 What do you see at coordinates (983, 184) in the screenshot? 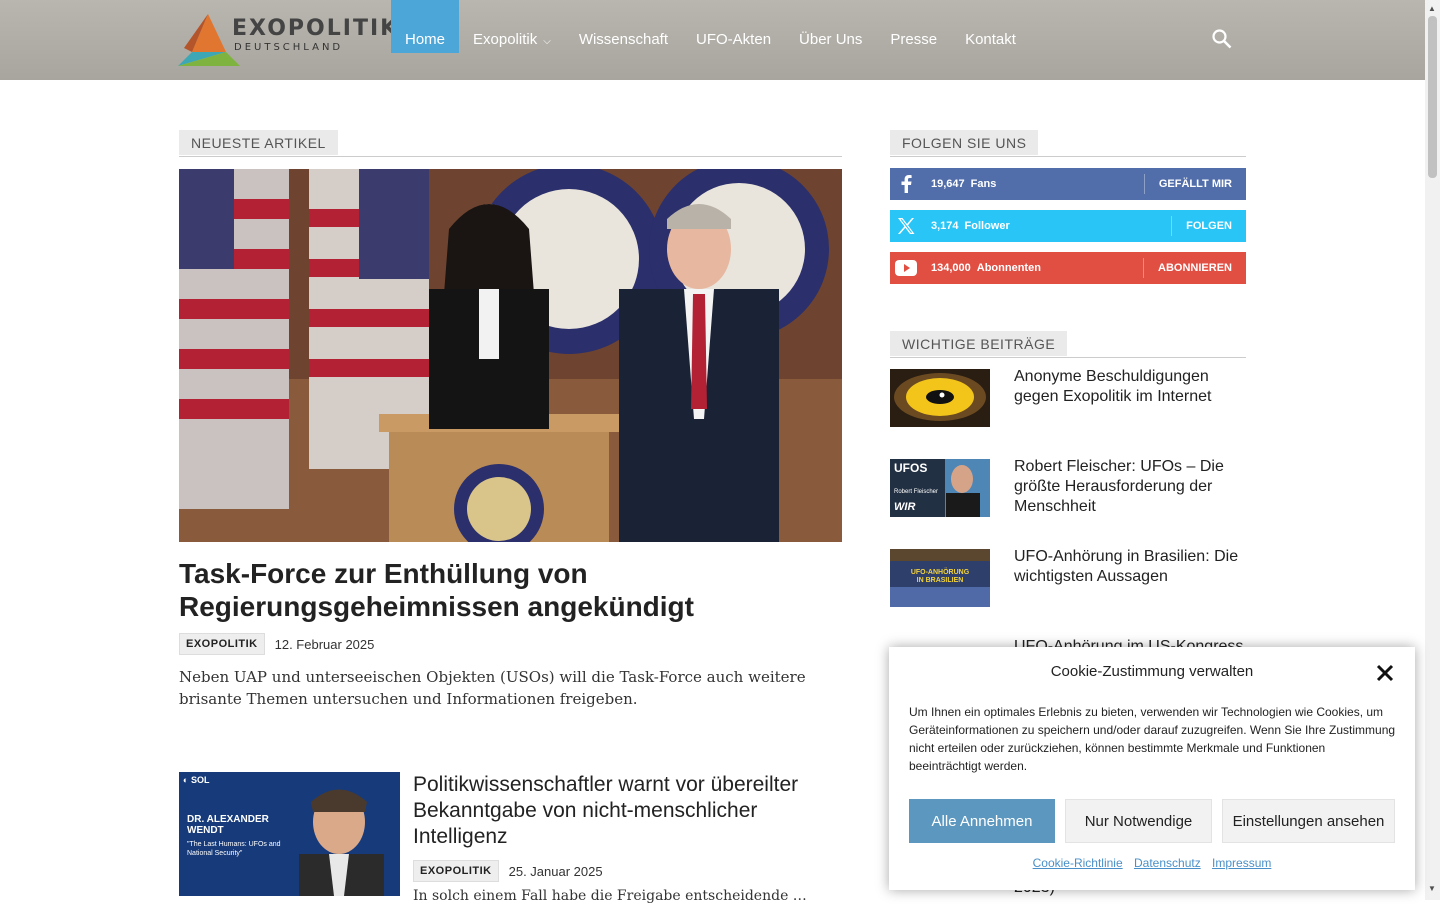
I see `facebook-label: Fans` at bounding box center [983, 184].